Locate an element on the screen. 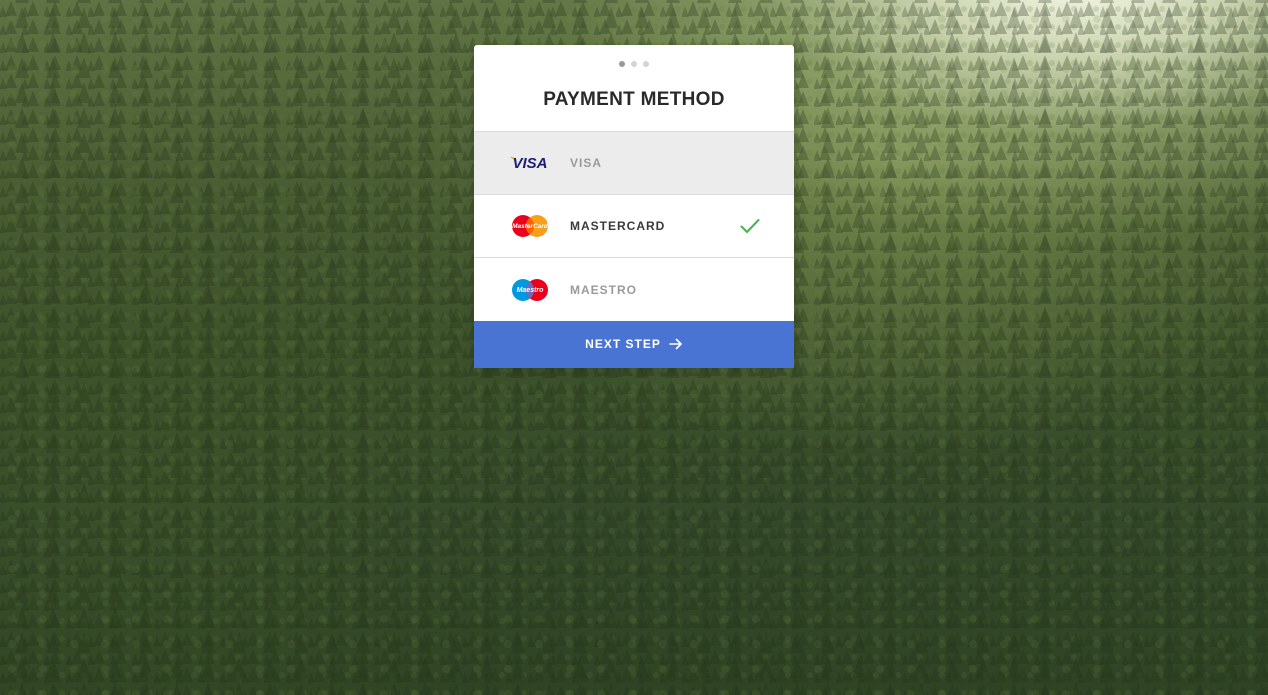 This screenshot has height=695, width=1268. arrow-right-icon is located at coordinates (675, 344).